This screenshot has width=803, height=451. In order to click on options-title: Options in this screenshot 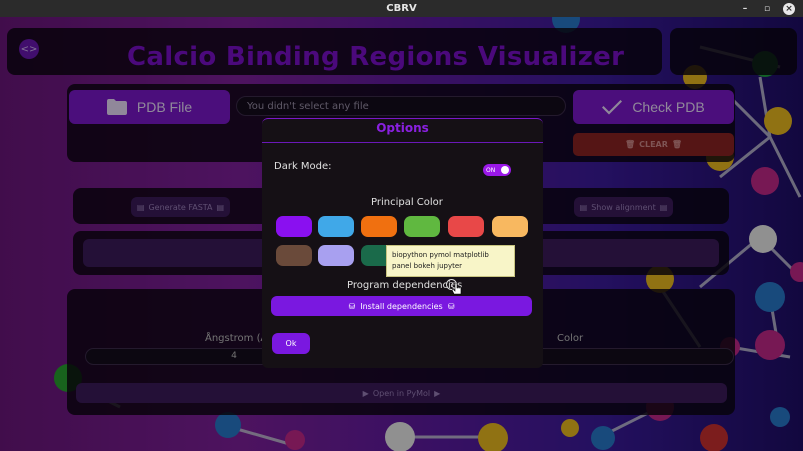, I will do `click(402, 128)`.